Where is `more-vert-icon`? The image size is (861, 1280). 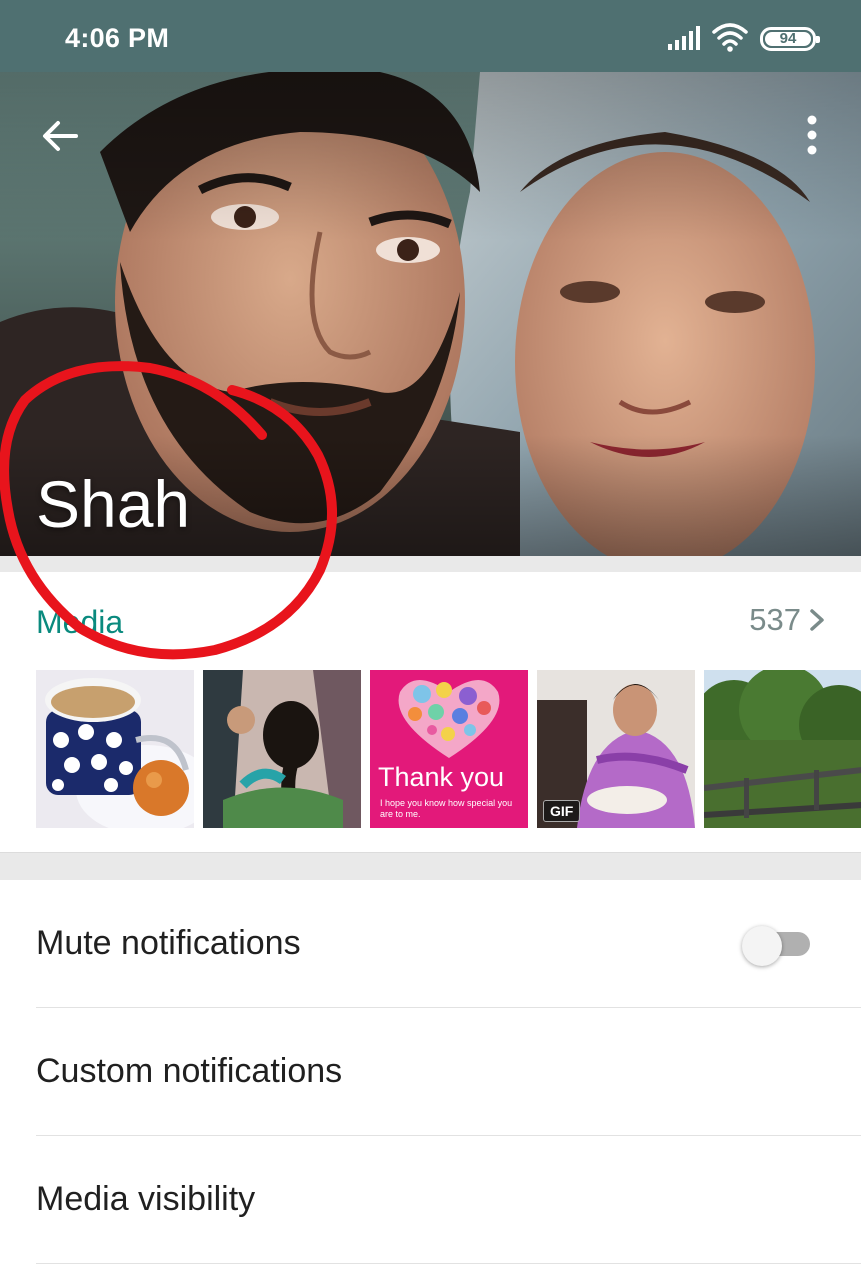 more-vert-icon is located at coordinates (812, 135).